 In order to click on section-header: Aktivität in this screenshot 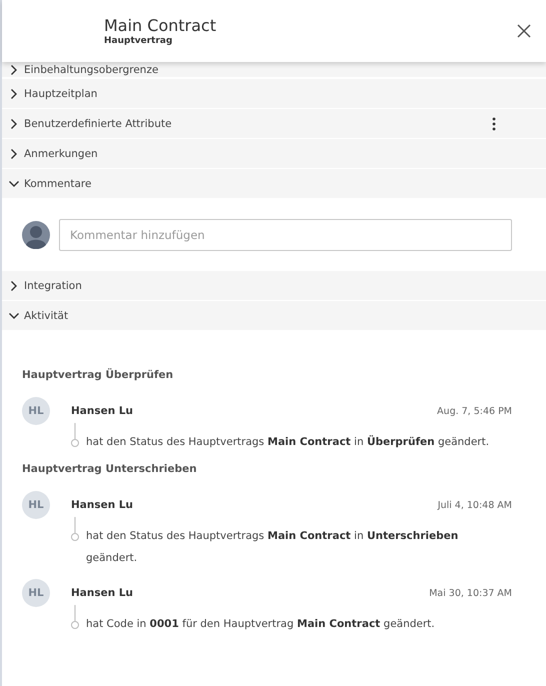, I will do `click(274, 315)`.